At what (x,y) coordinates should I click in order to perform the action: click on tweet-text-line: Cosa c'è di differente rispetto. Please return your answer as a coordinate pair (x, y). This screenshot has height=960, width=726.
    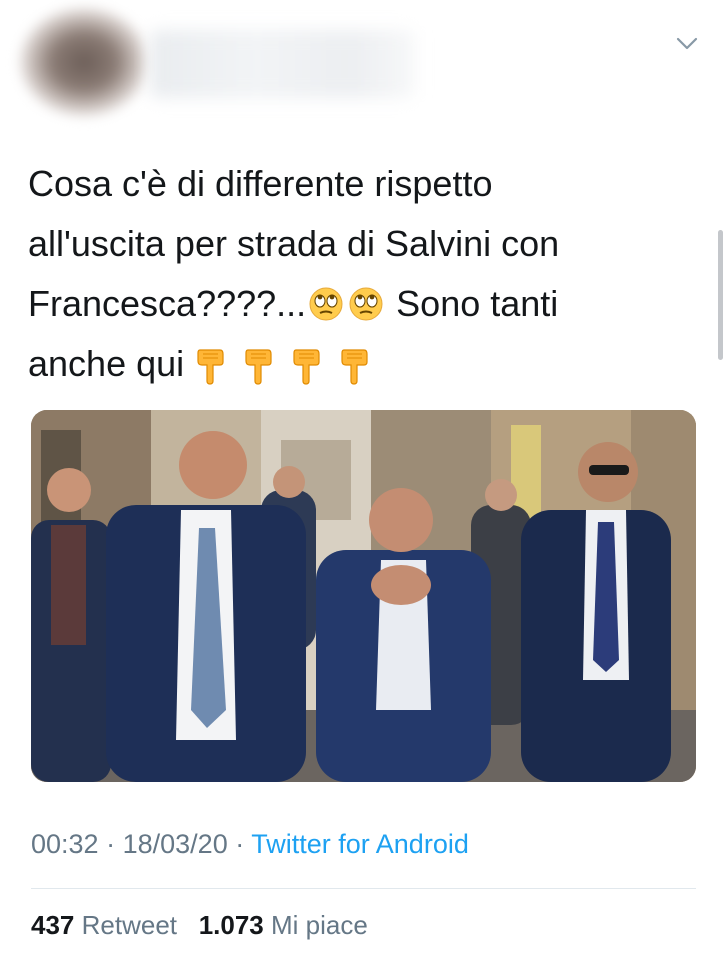
    Looking at the image, I should click on (260, 183).